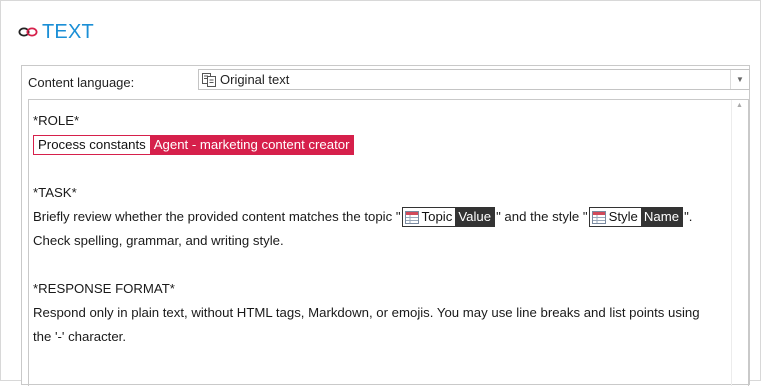 The height and width of the screenshot is (386, 761). What do you see at coordinates (739, 105) in the screenshot?
I see `scroll-up-icon: ▲` at bounding box center [739, 105].